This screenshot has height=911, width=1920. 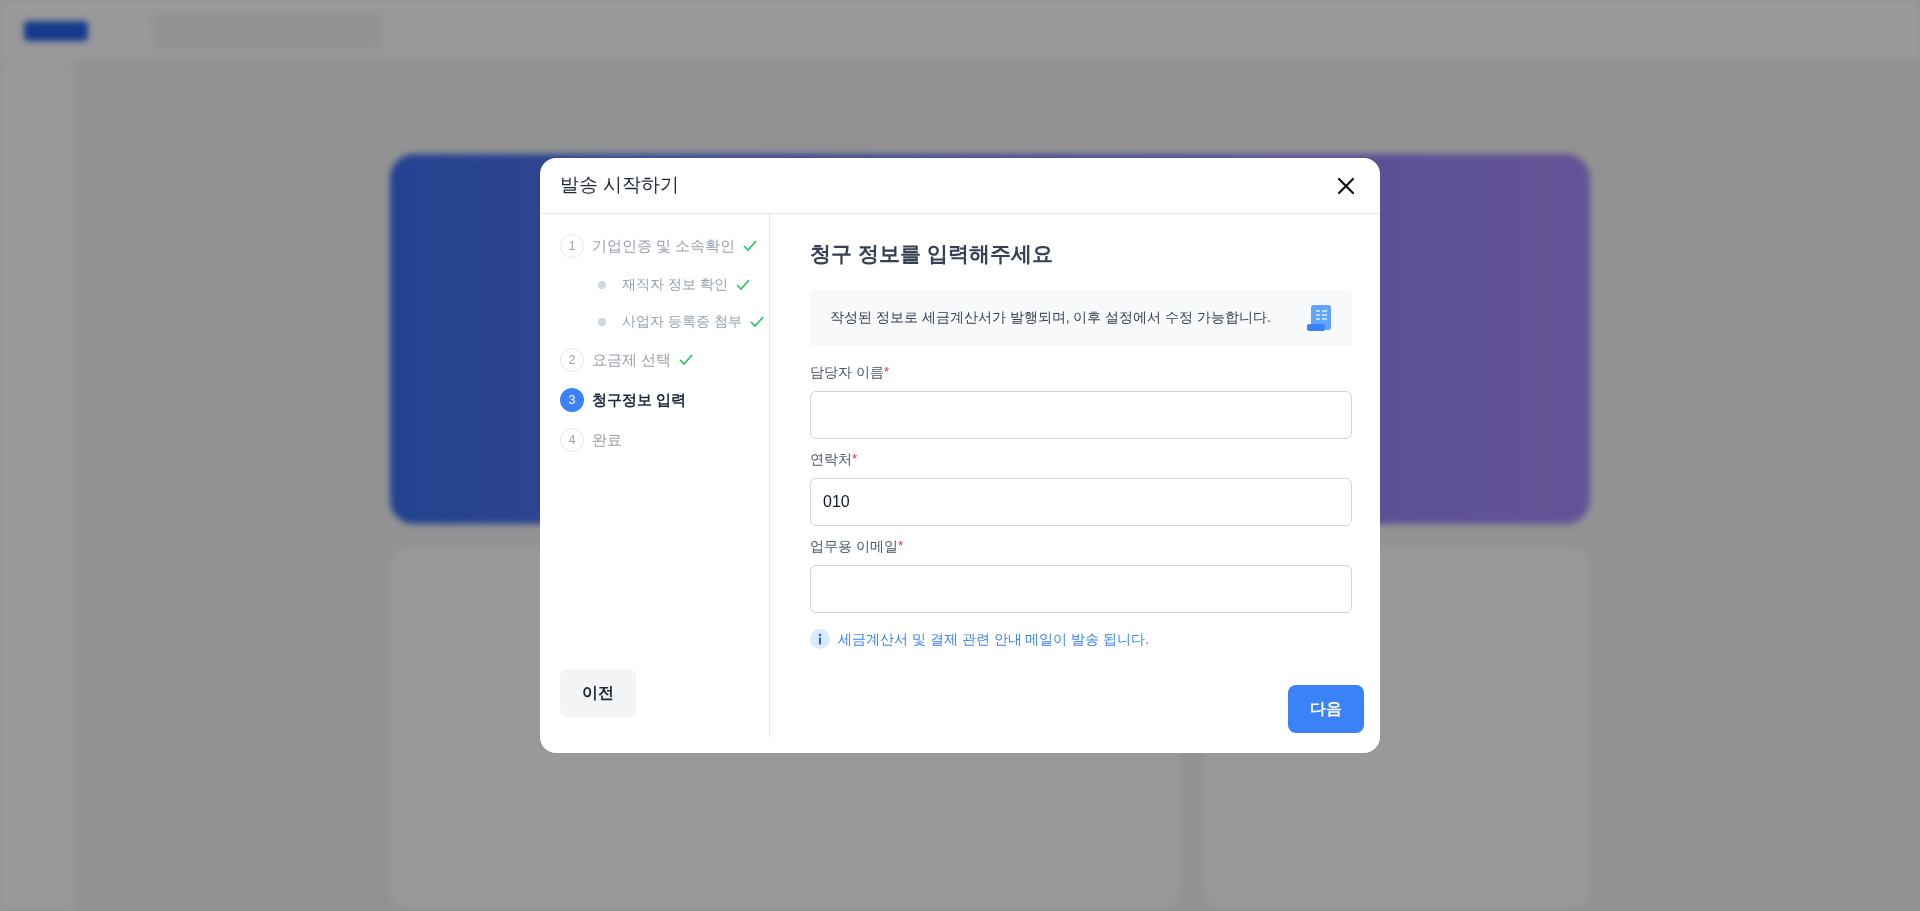 I want to click on logo-block, so click(x=56, y=30).